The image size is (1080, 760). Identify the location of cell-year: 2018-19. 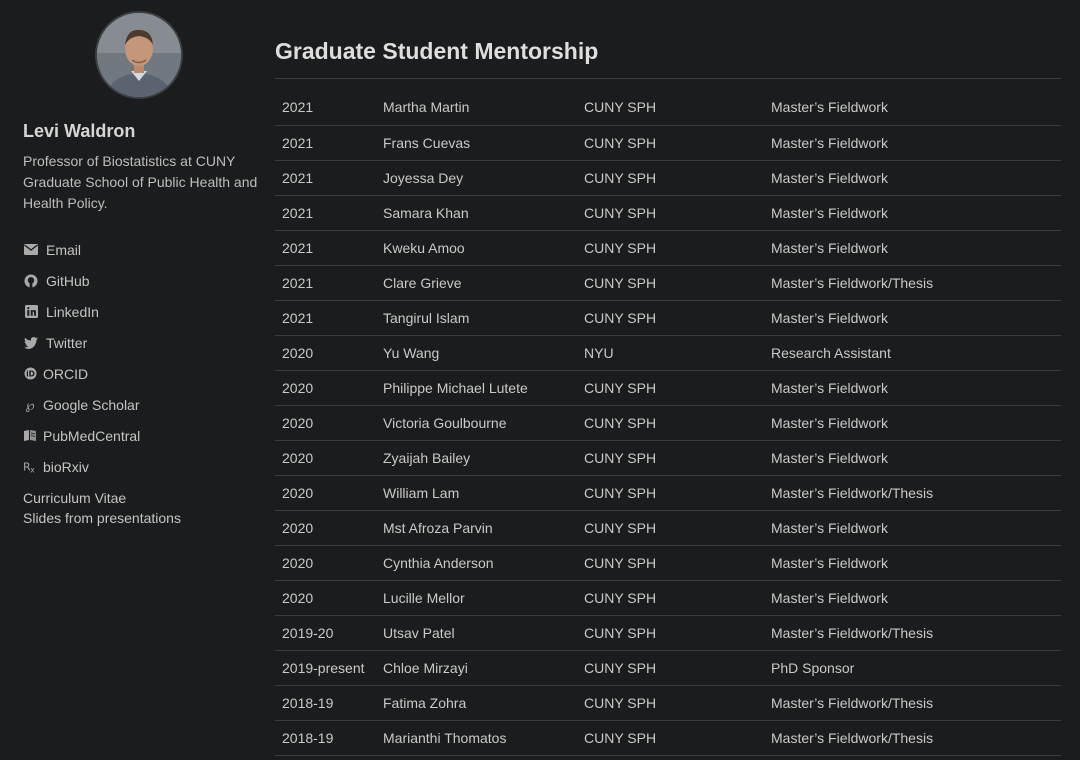
(325, 703).